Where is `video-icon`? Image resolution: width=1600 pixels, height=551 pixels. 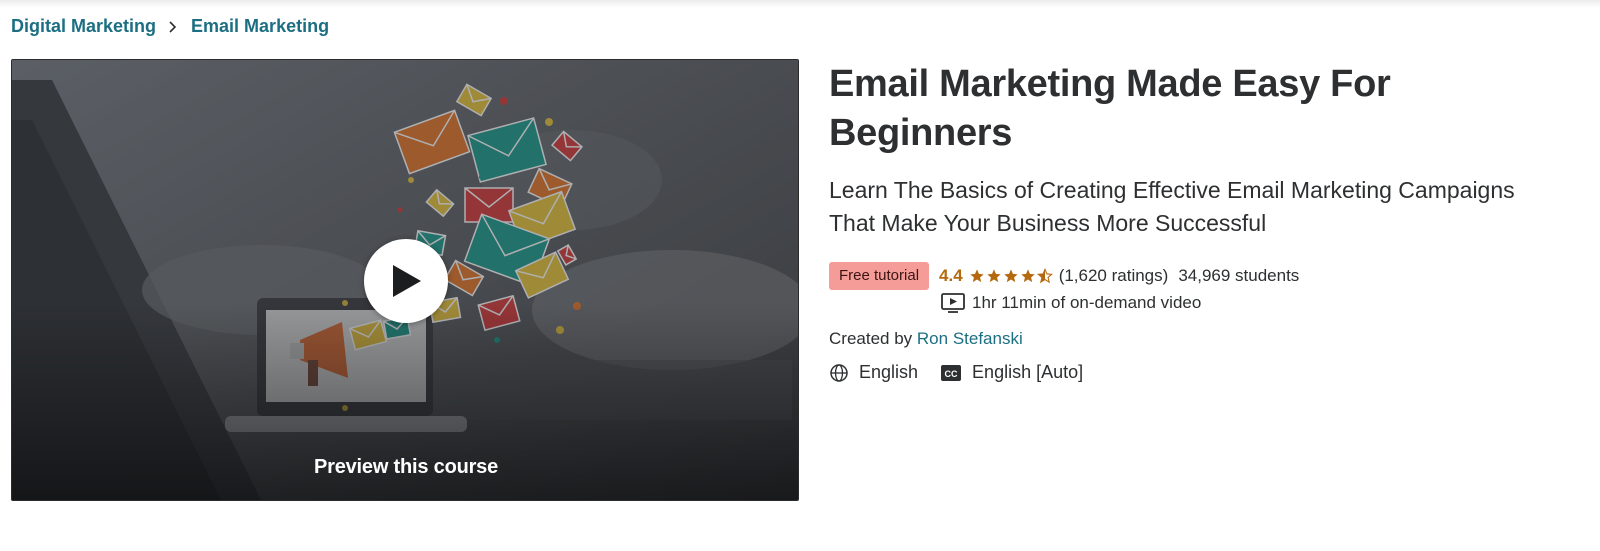
video-icon is located at coordinates (953, 303).